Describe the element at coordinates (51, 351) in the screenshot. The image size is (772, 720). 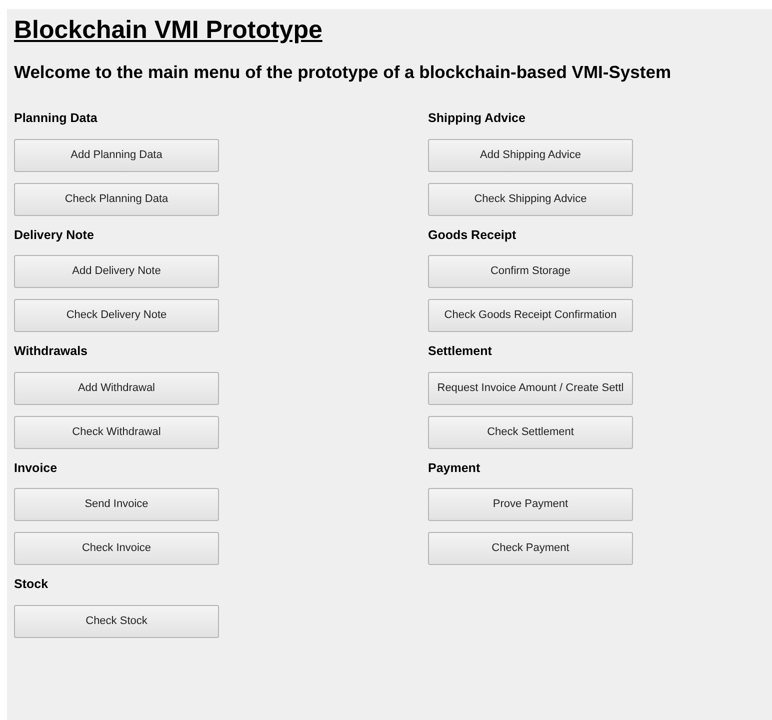
I see `section-heading: Withdrawals` at that location.